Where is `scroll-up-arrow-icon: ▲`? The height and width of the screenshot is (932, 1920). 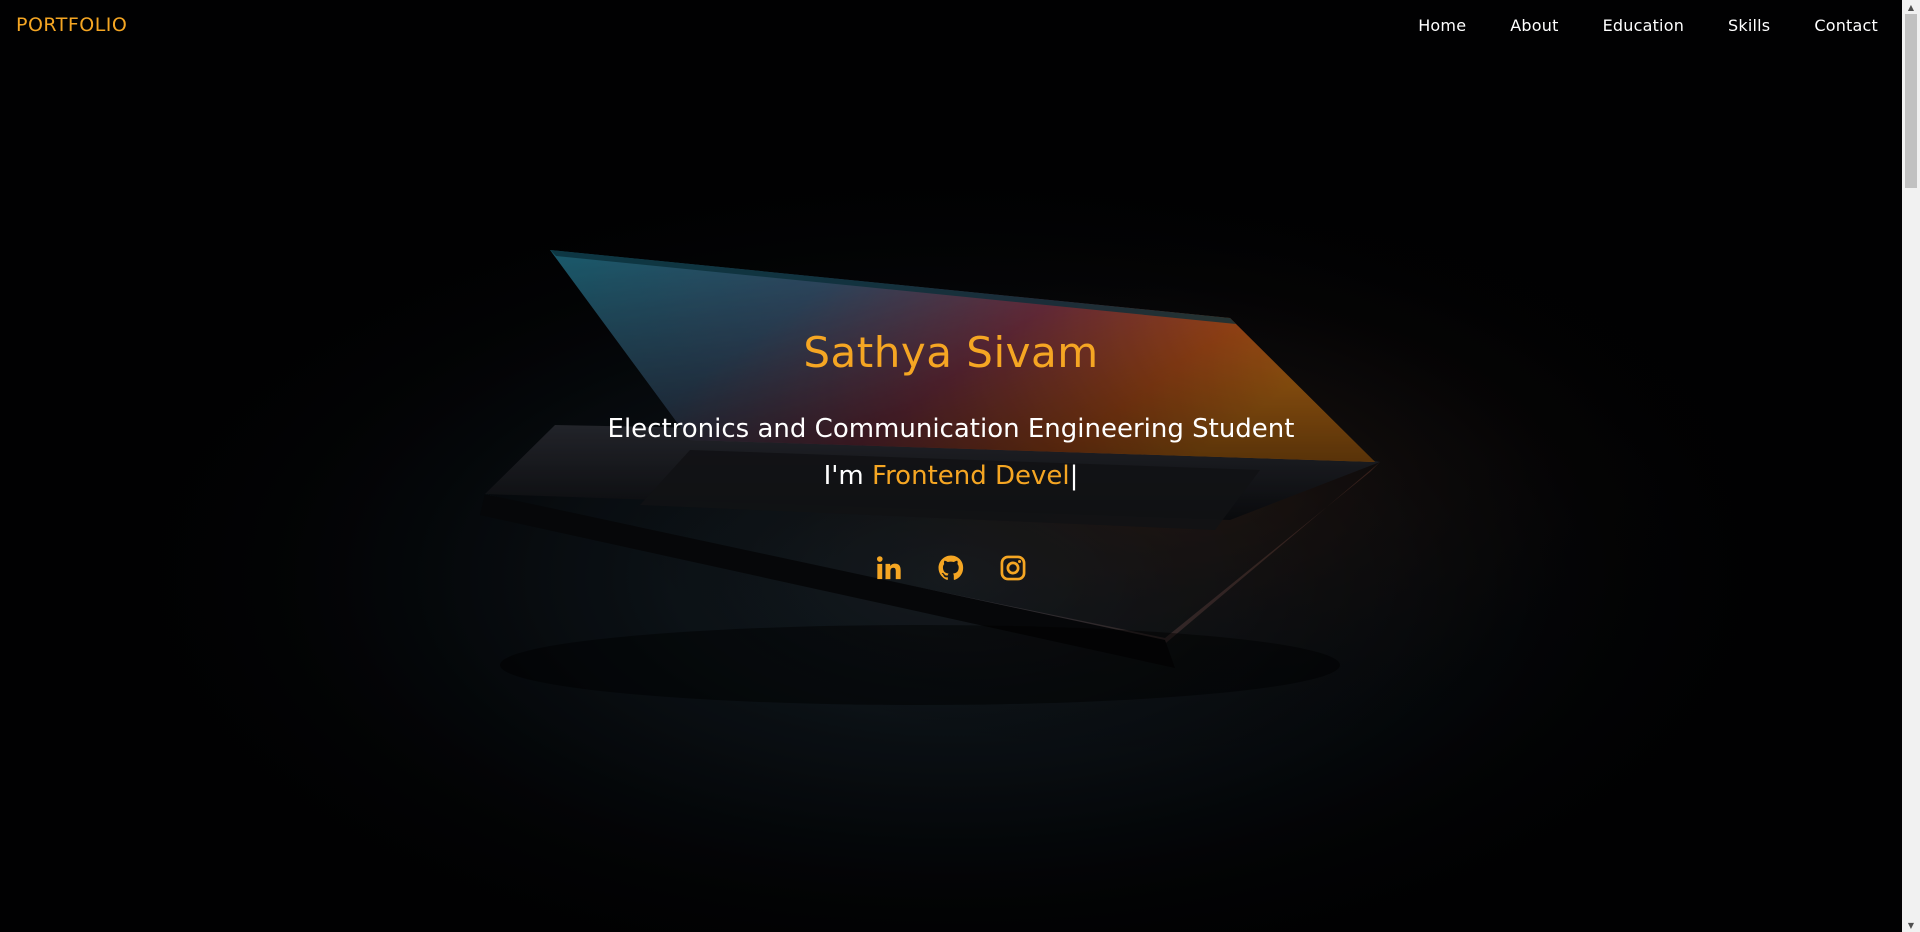
scroll-up-arrow-icon: ▲ is located at coordinates (1911, 7).